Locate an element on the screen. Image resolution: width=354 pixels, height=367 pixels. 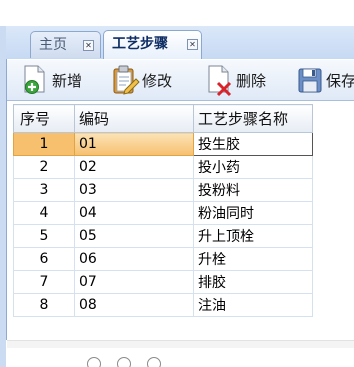
new-document-icon is located at coordinates (36, 80).